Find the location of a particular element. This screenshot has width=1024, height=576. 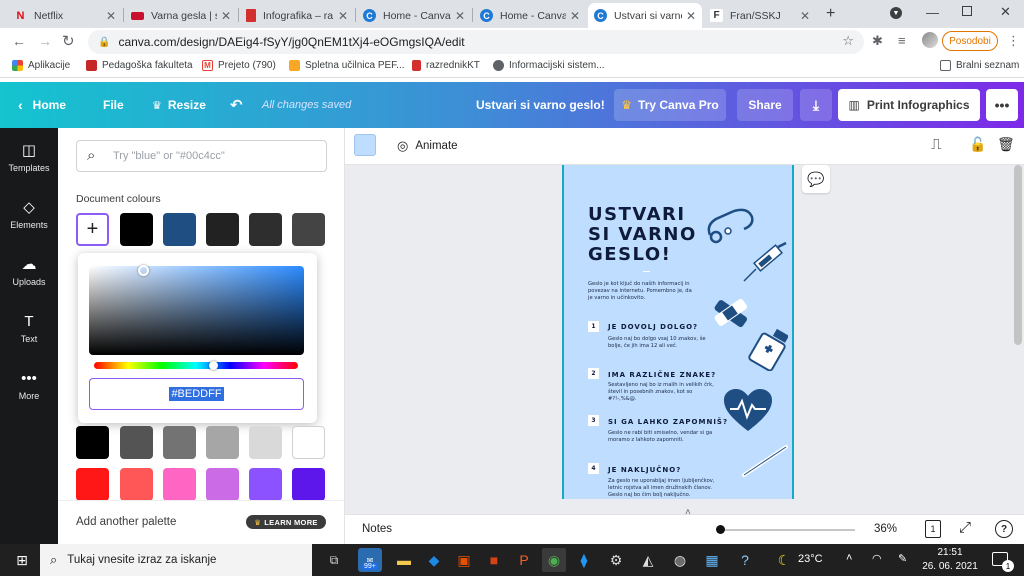

poster-title-line: GESLO! is located at coordinates (629, 255).